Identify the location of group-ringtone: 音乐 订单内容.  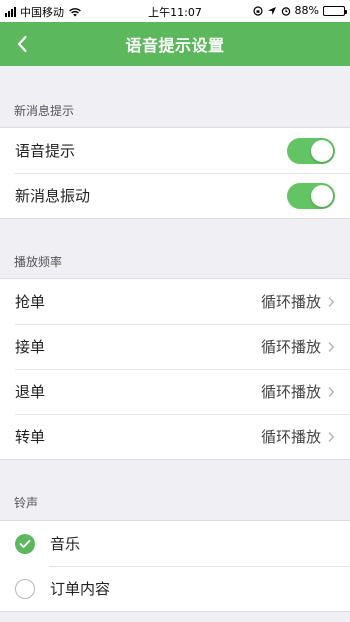
(175, 566).